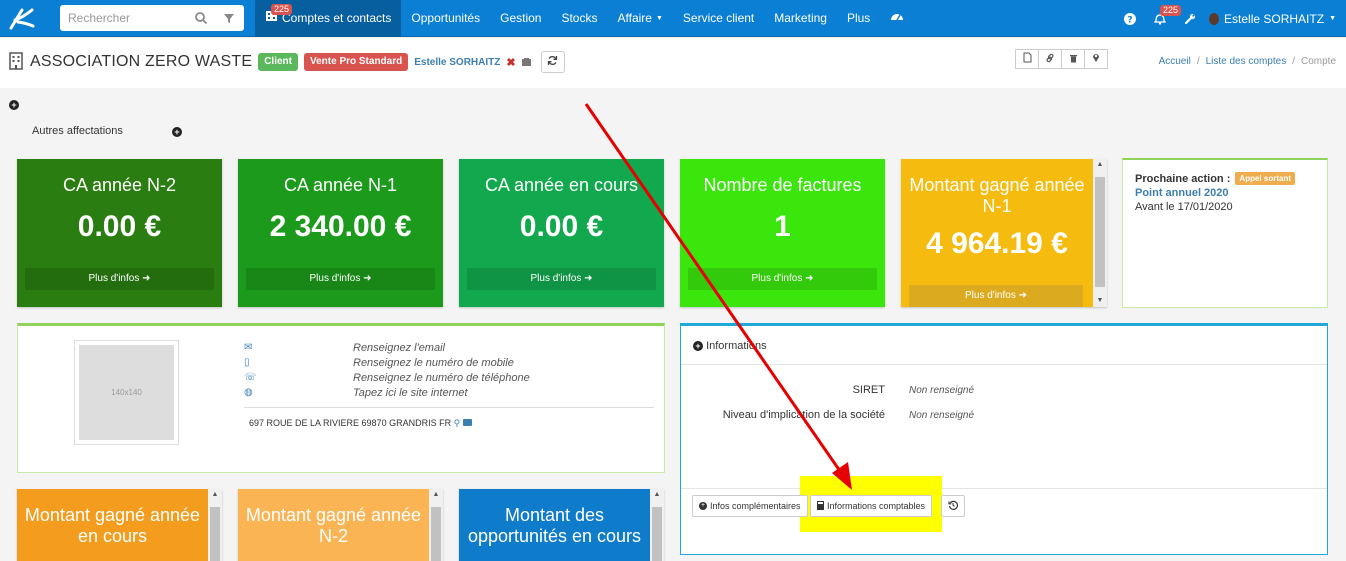  I want to click on envelope-icon, so click(467, 422).